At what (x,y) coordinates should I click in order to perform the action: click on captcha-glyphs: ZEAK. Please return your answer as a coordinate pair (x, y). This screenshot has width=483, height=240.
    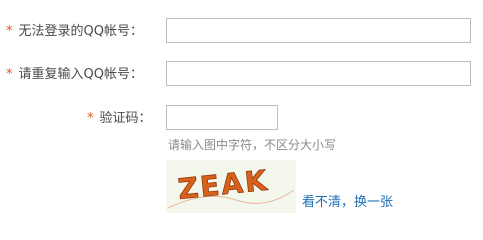
    Looking at the image, I should click on (231, 186).